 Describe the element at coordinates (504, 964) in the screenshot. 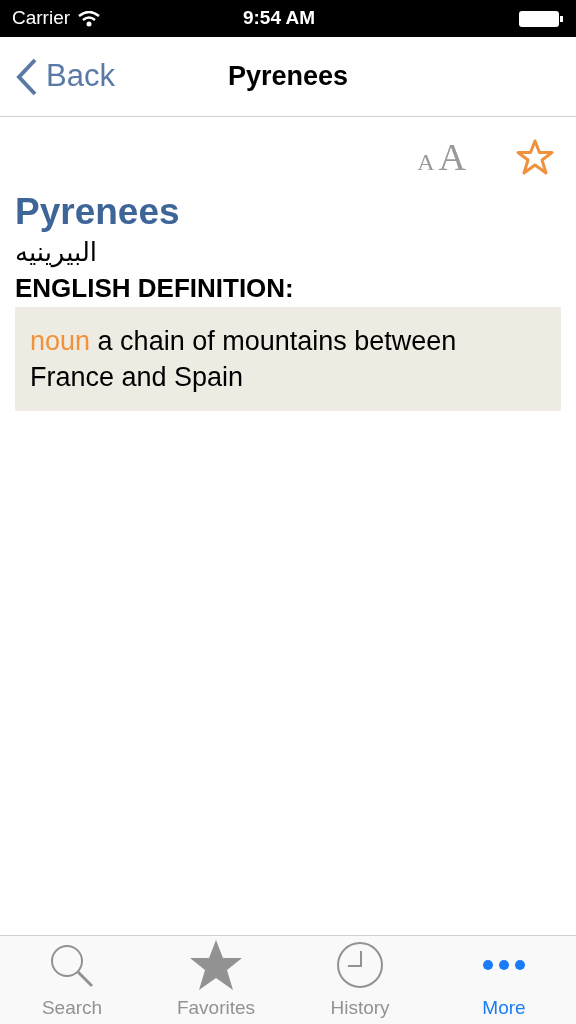

I see `more-icon` at that location.